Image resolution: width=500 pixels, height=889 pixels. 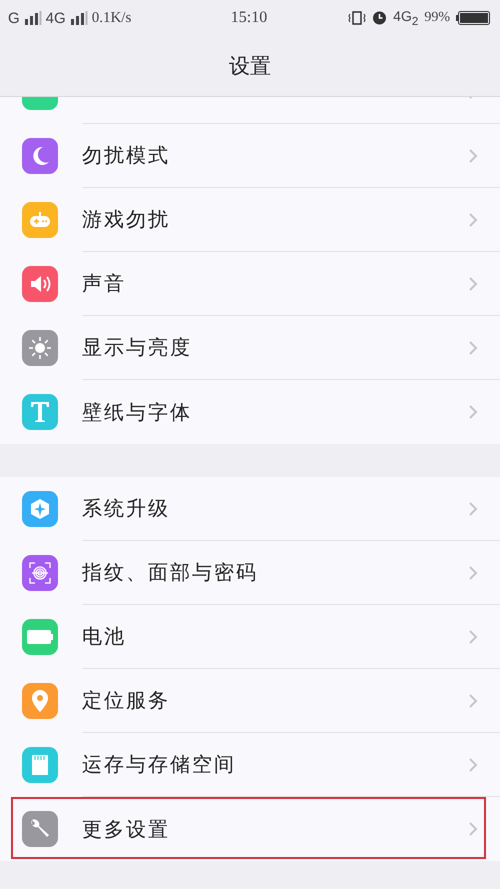 What do you see at coordinates (159, 764) in the screenshot?
I see `settings-label: 运存与存储空间` at bounding box center [159, 764].